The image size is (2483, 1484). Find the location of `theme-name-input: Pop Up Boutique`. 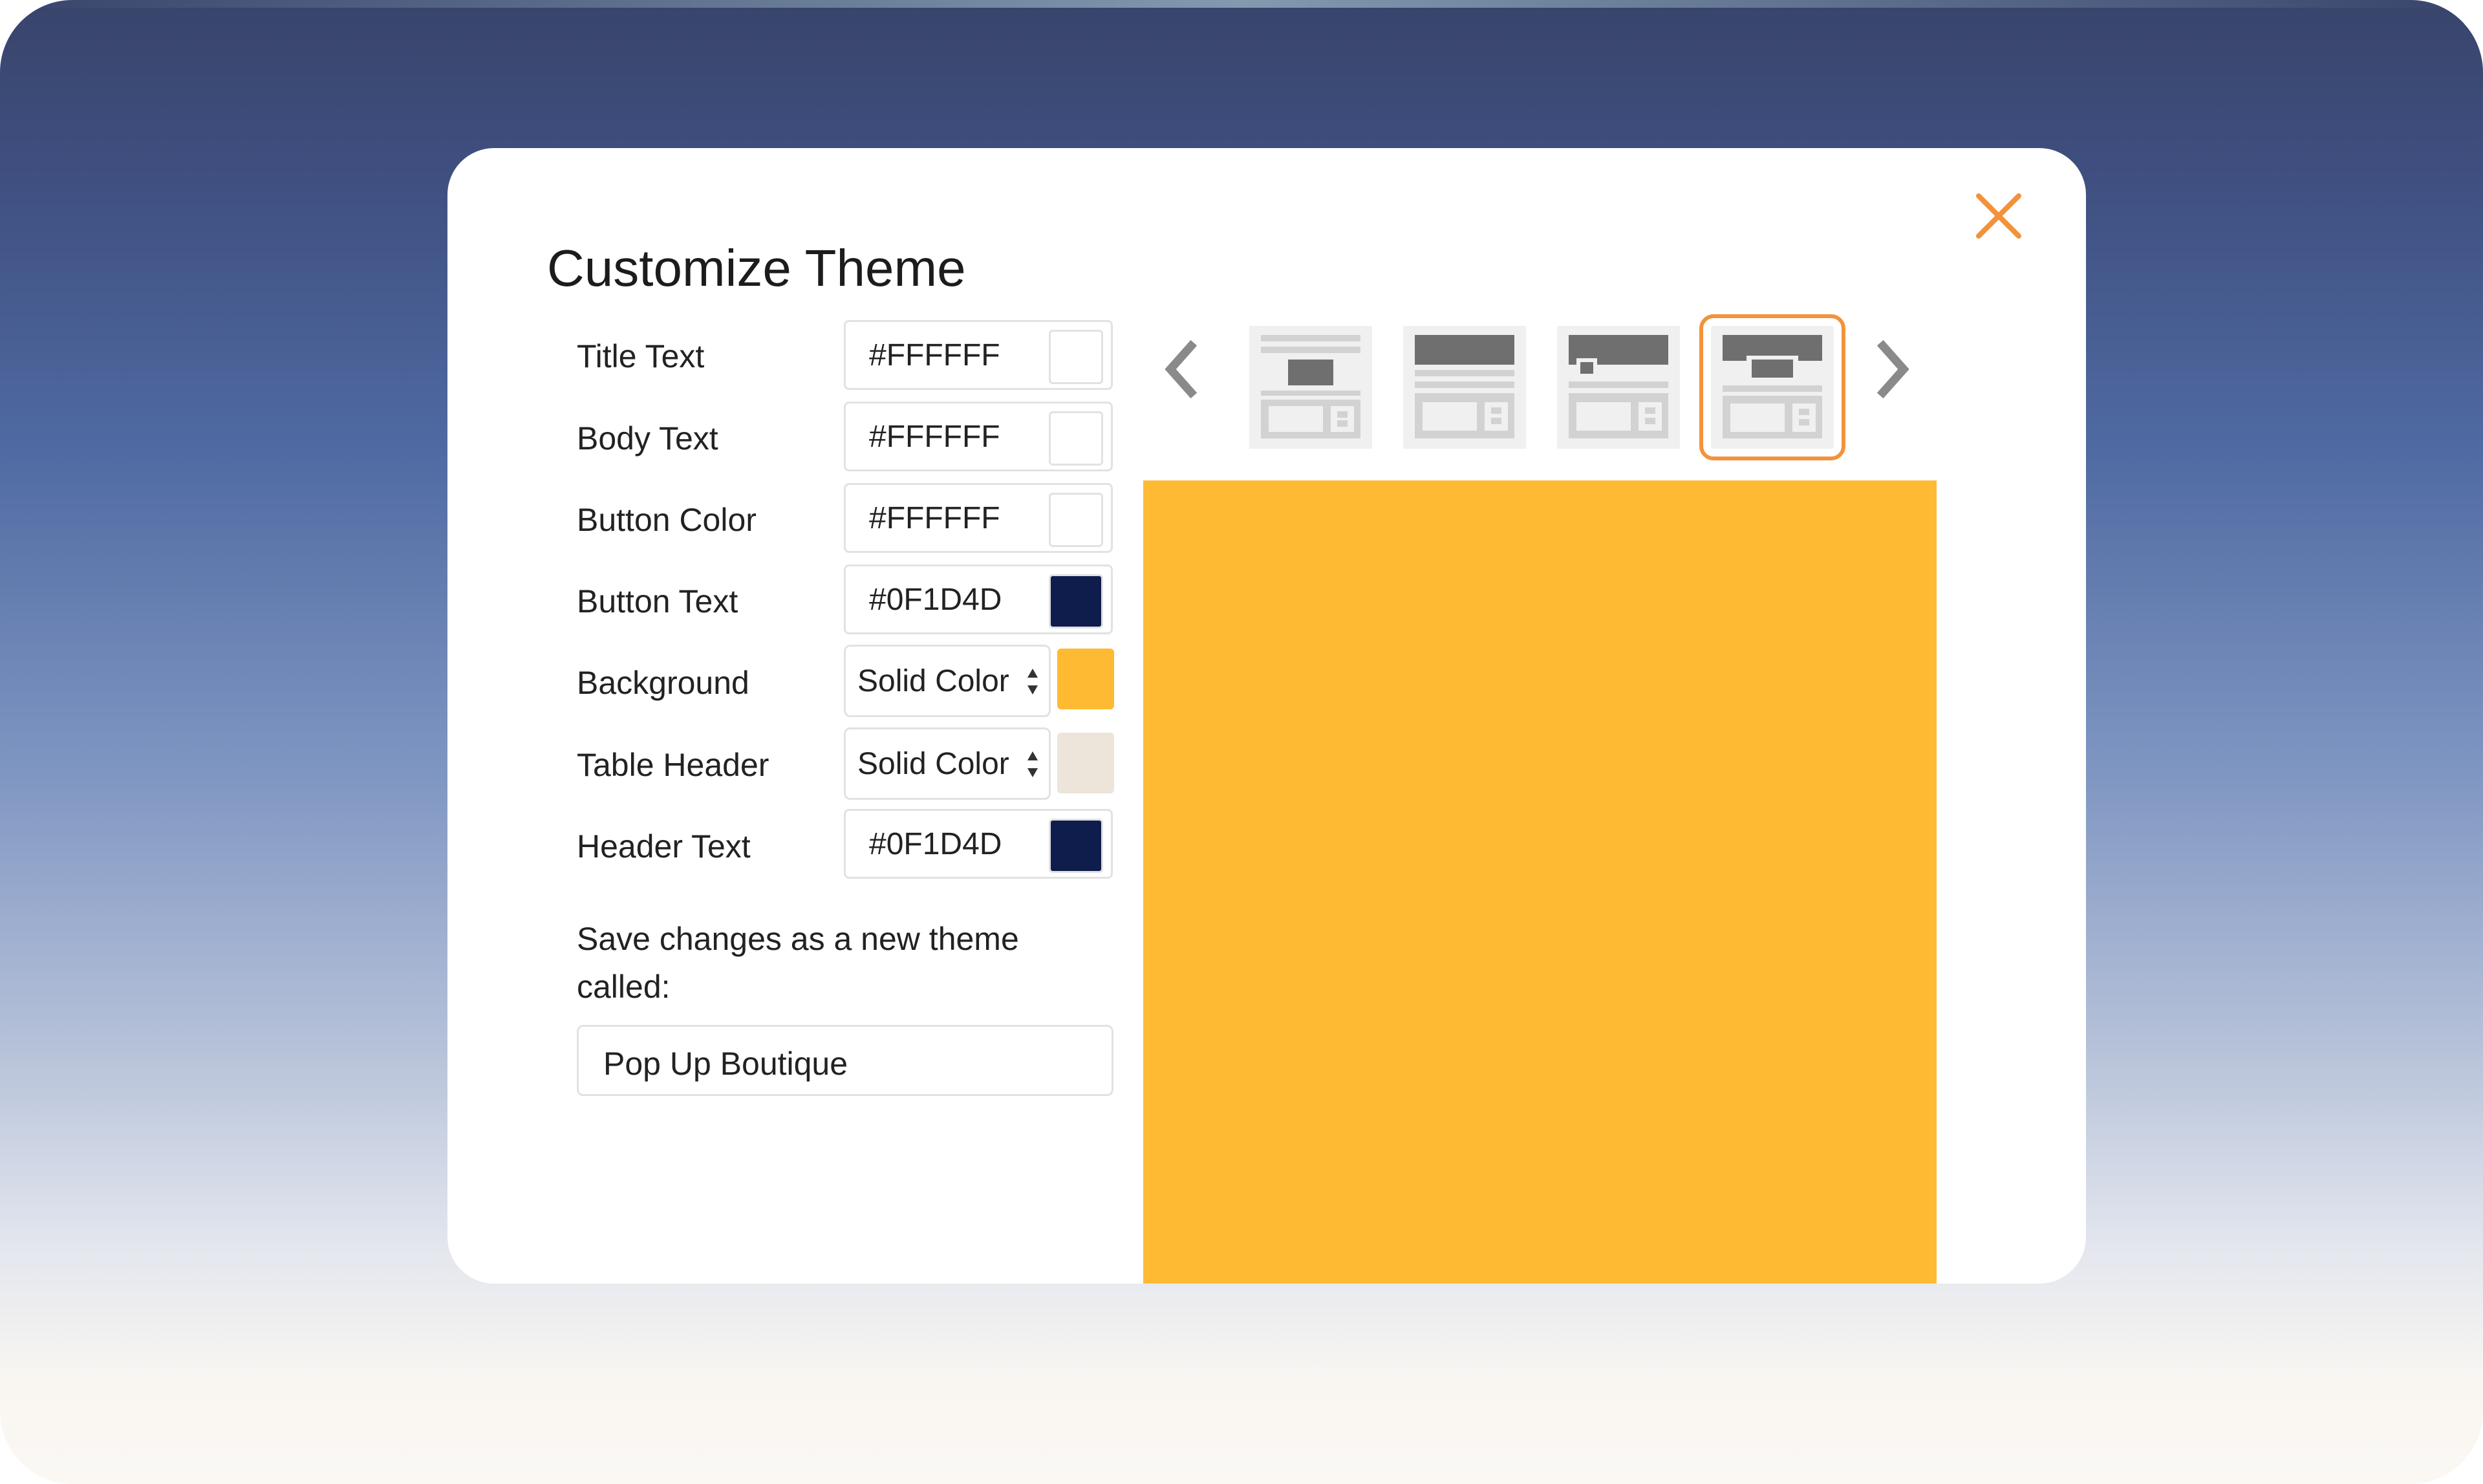

theme-name-input: Pop Up Boutique is located at coordinates (845, 1060).